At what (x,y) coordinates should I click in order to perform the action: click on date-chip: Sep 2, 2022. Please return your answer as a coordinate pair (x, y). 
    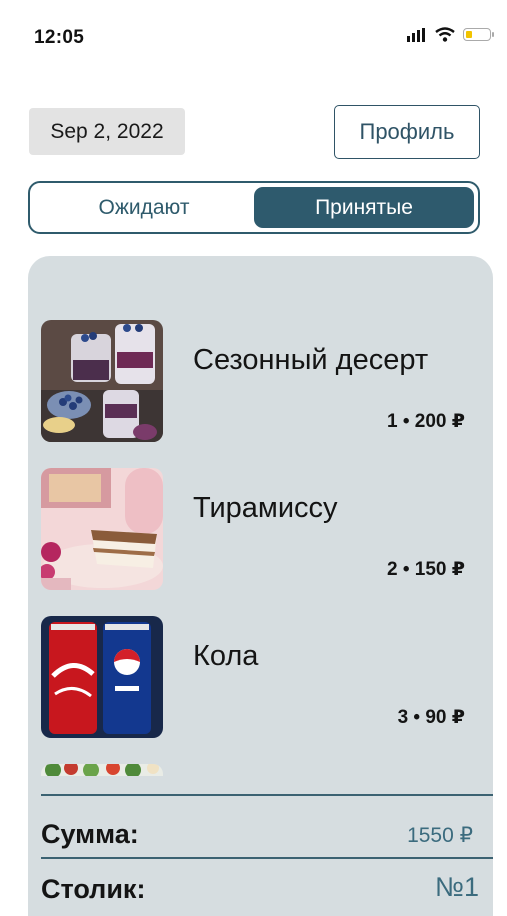
    Looking at the image, I should click on (107, 131).